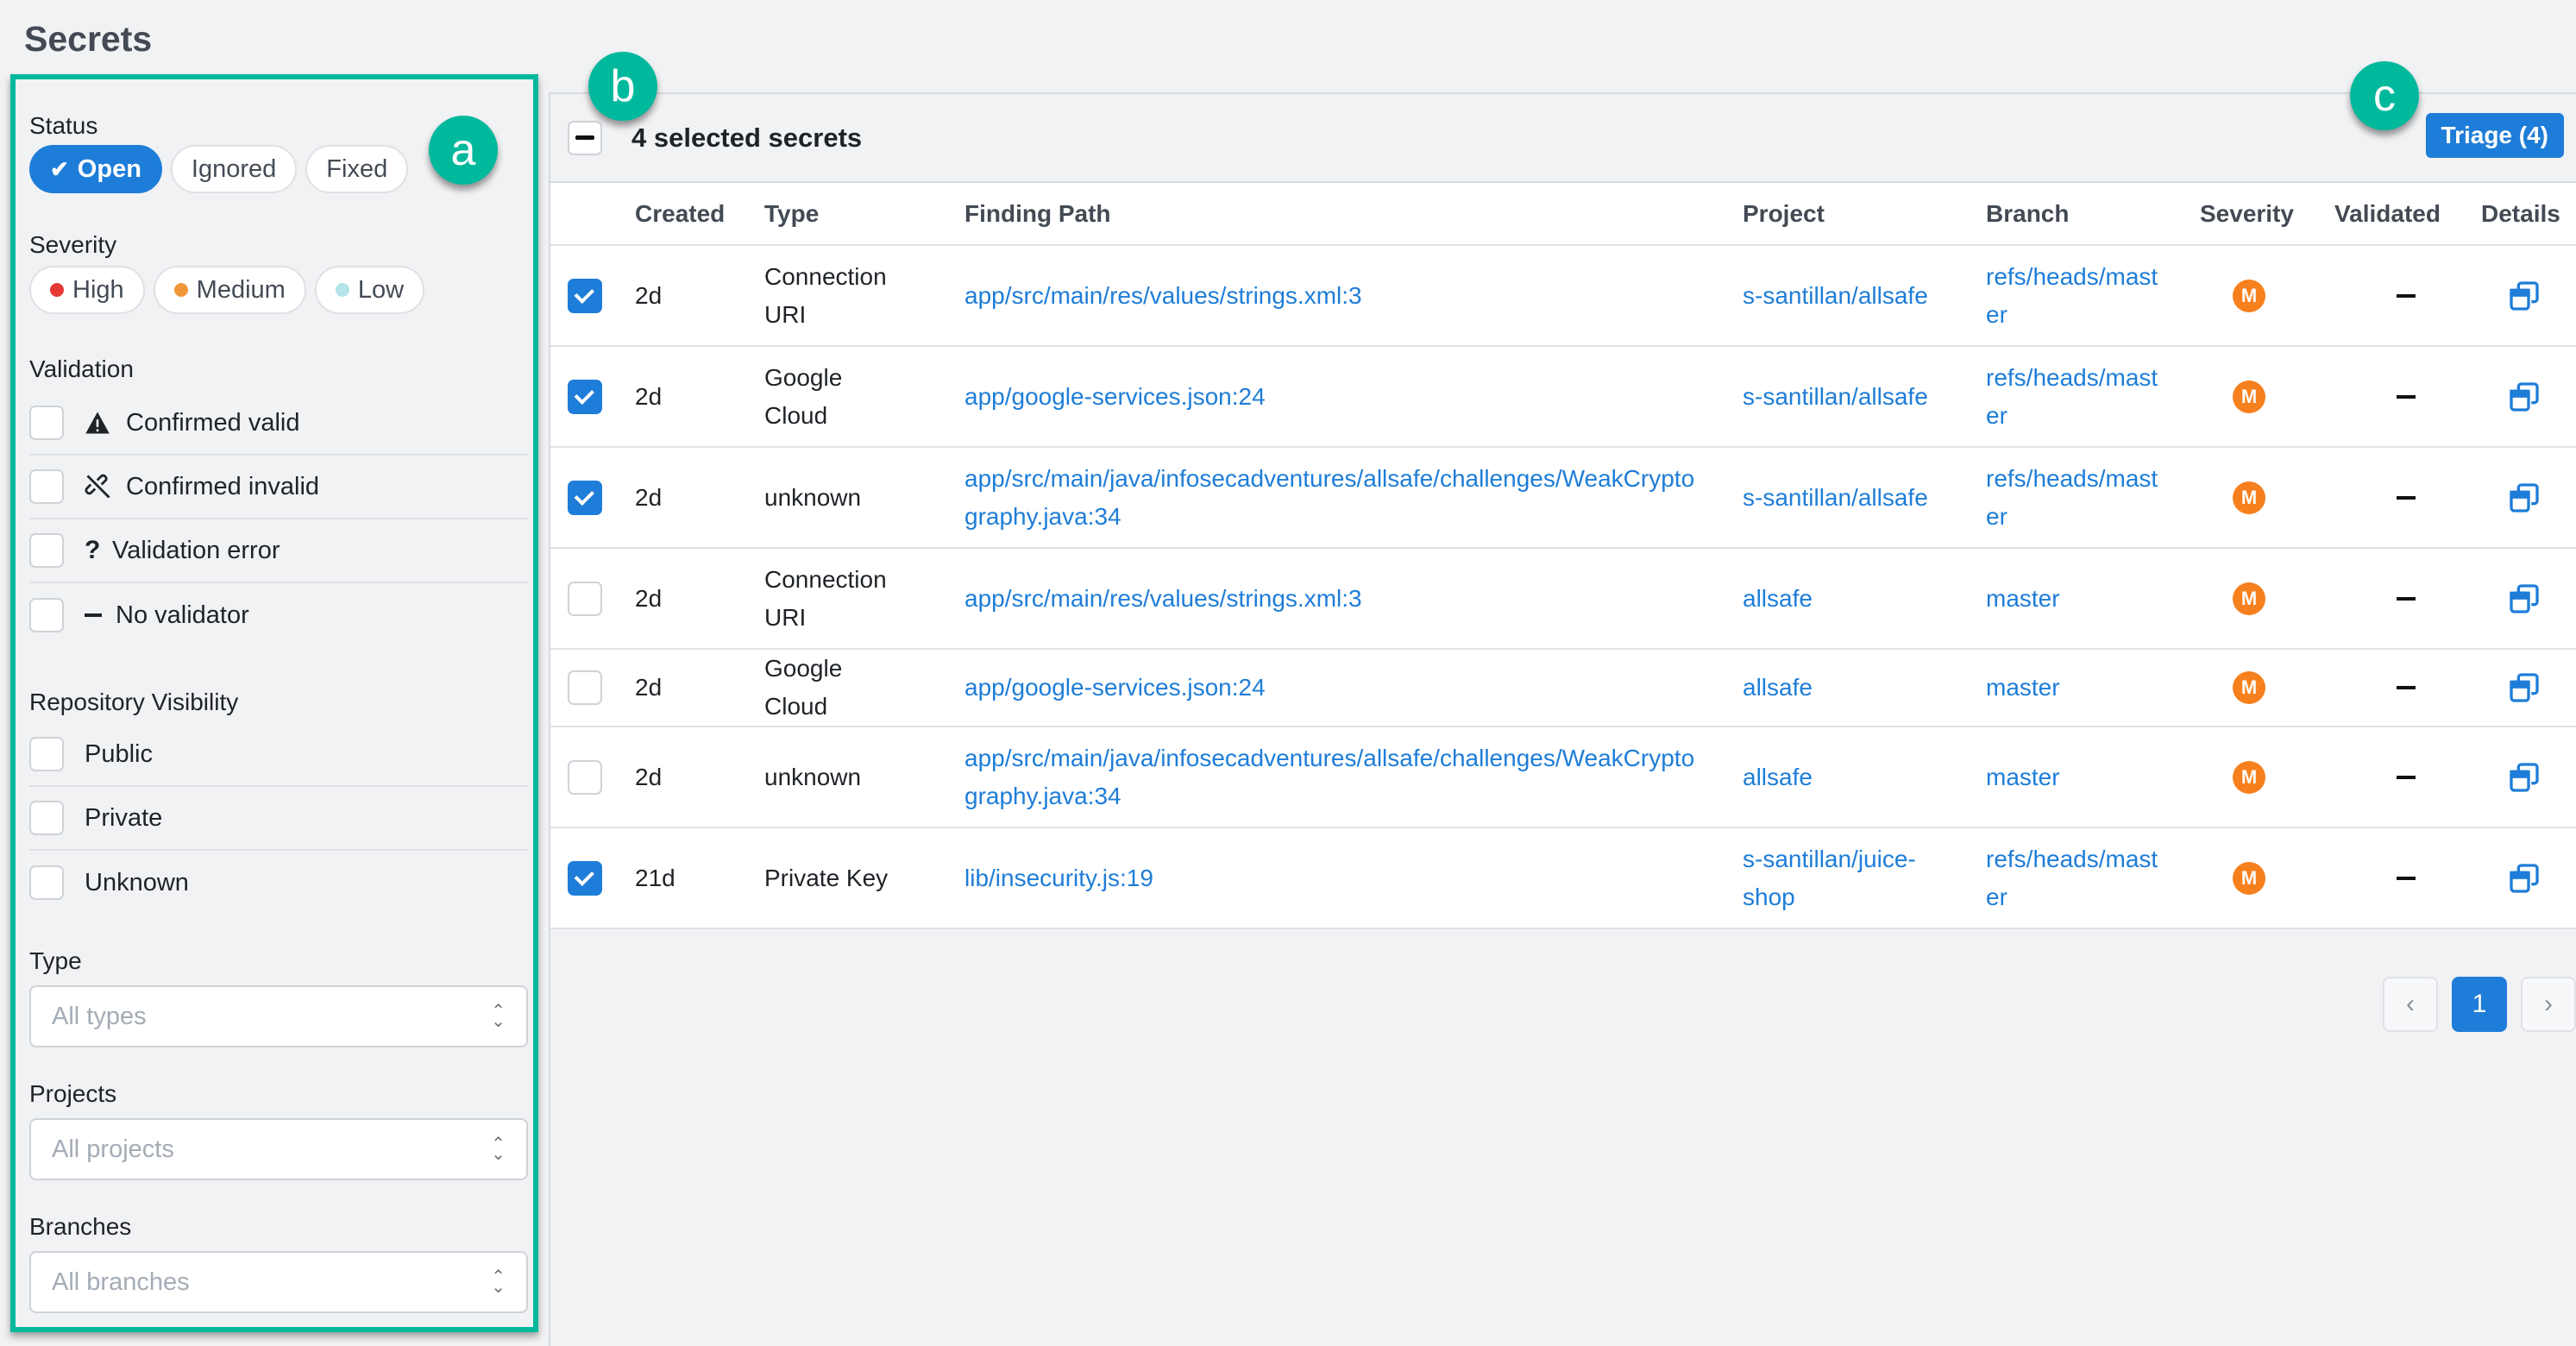 This screenshot has width=2576, height=1346. What do you see at coordinates (2249, 295) in the screenshot?
I see `severity-medium-badge: M` at bounding box center [2249, 295].